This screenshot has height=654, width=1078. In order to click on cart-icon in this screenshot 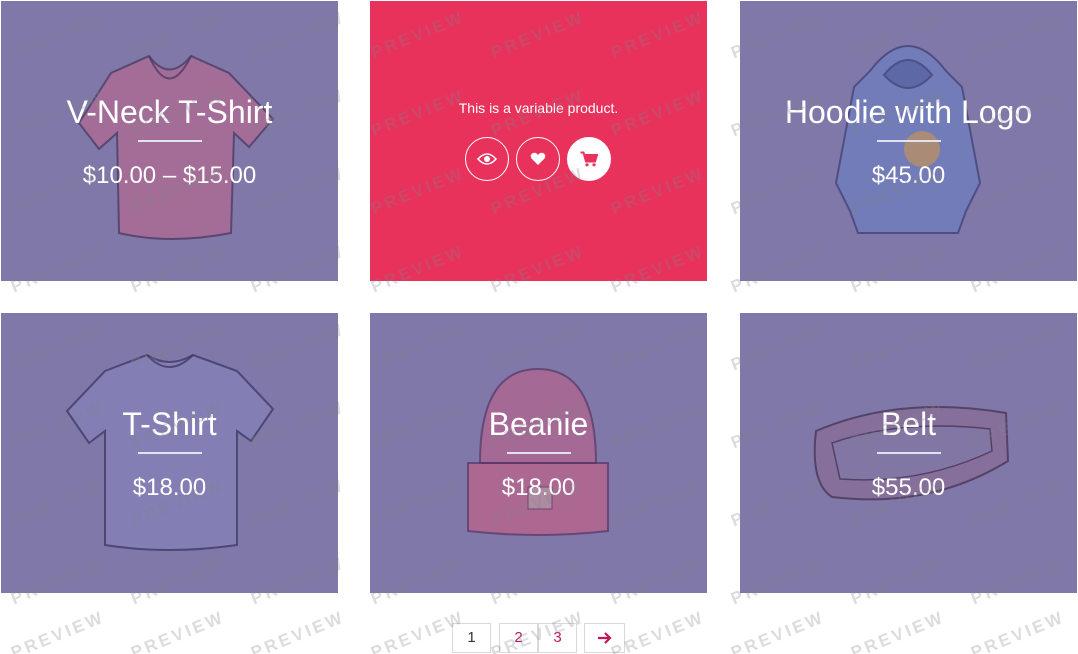, I will do `click(589, 159)`.